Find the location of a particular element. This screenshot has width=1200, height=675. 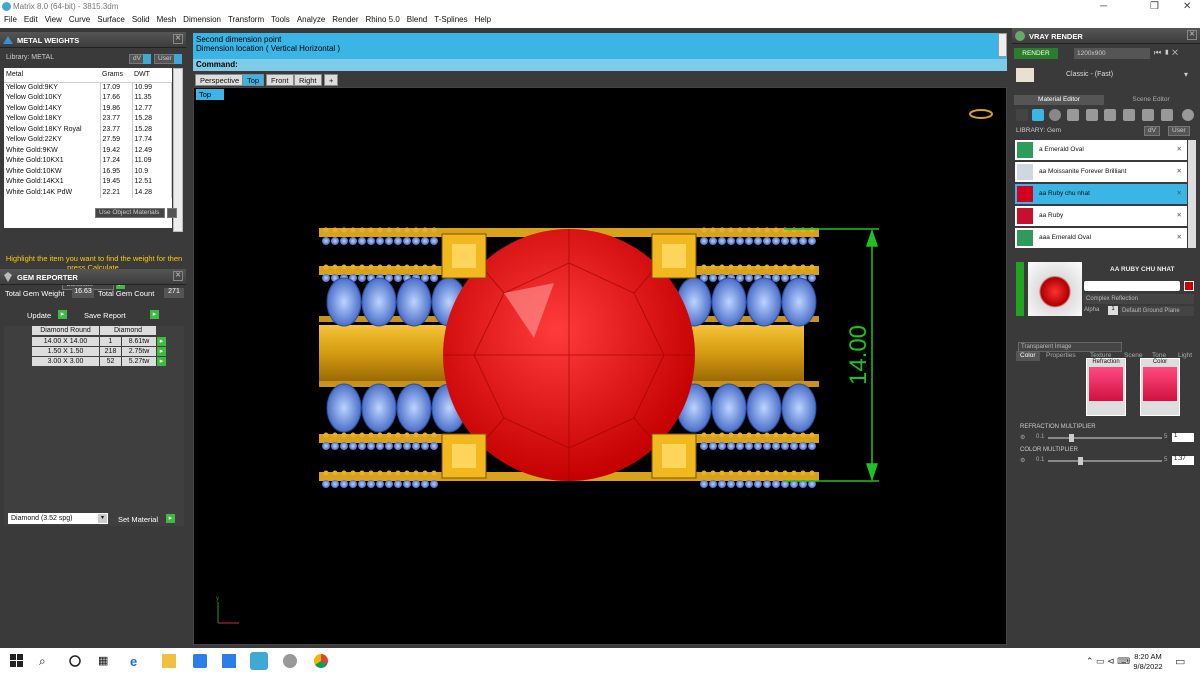

use-object-materials: Use Object Materials is located at coordinates (130, 213).